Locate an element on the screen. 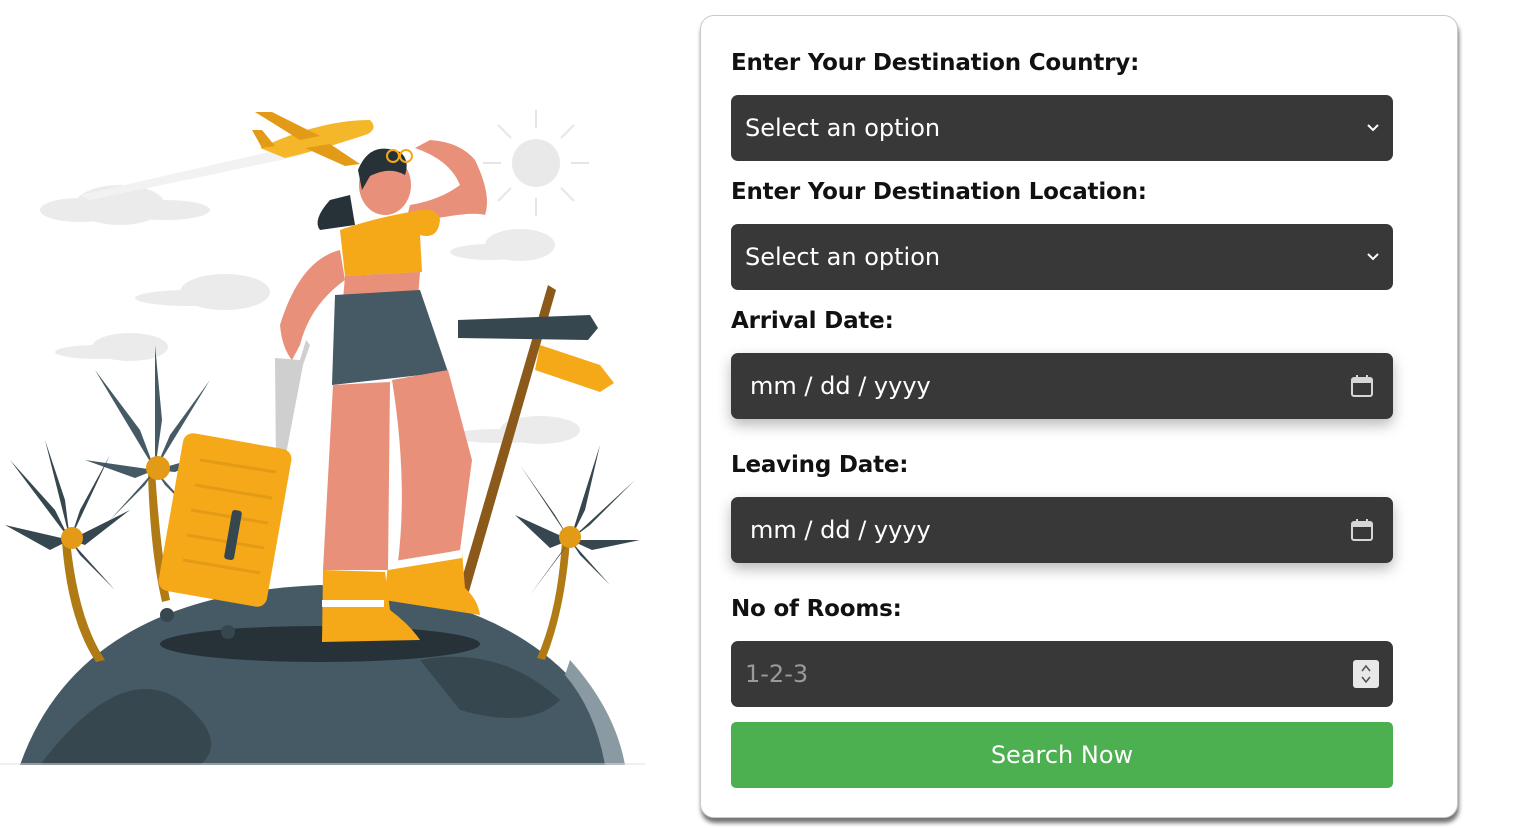  country-select-value: Select an option is located at coordinates (843, 128).